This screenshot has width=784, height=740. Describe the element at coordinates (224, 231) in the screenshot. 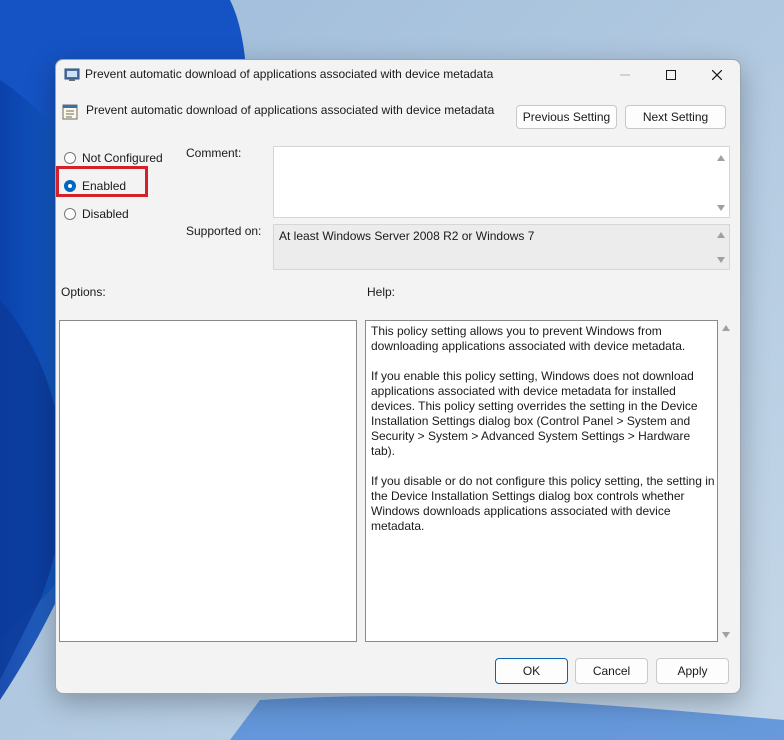

I see `supported-on-label: Supported on:` at that location.